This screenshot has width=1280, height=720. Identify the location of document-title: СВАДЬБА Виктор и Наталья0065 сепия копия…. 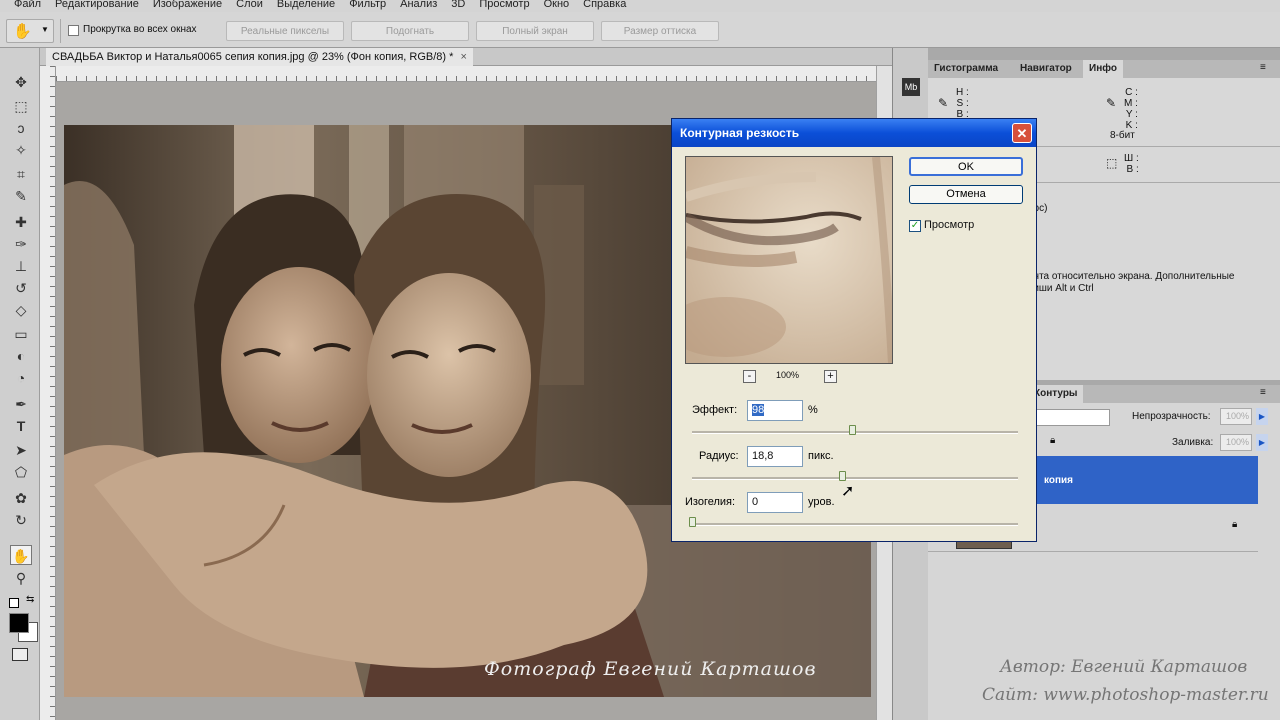
(253, 57).